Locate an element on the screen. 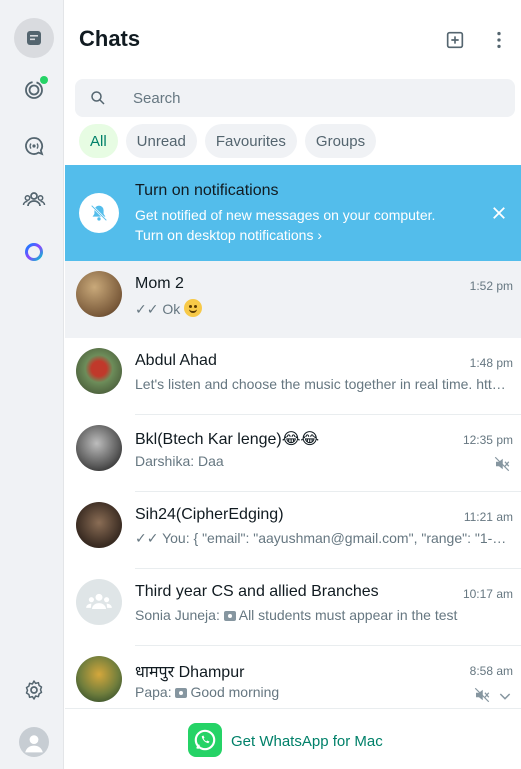  filter-chip-groups: Groups is located at coordinates (340, 141).